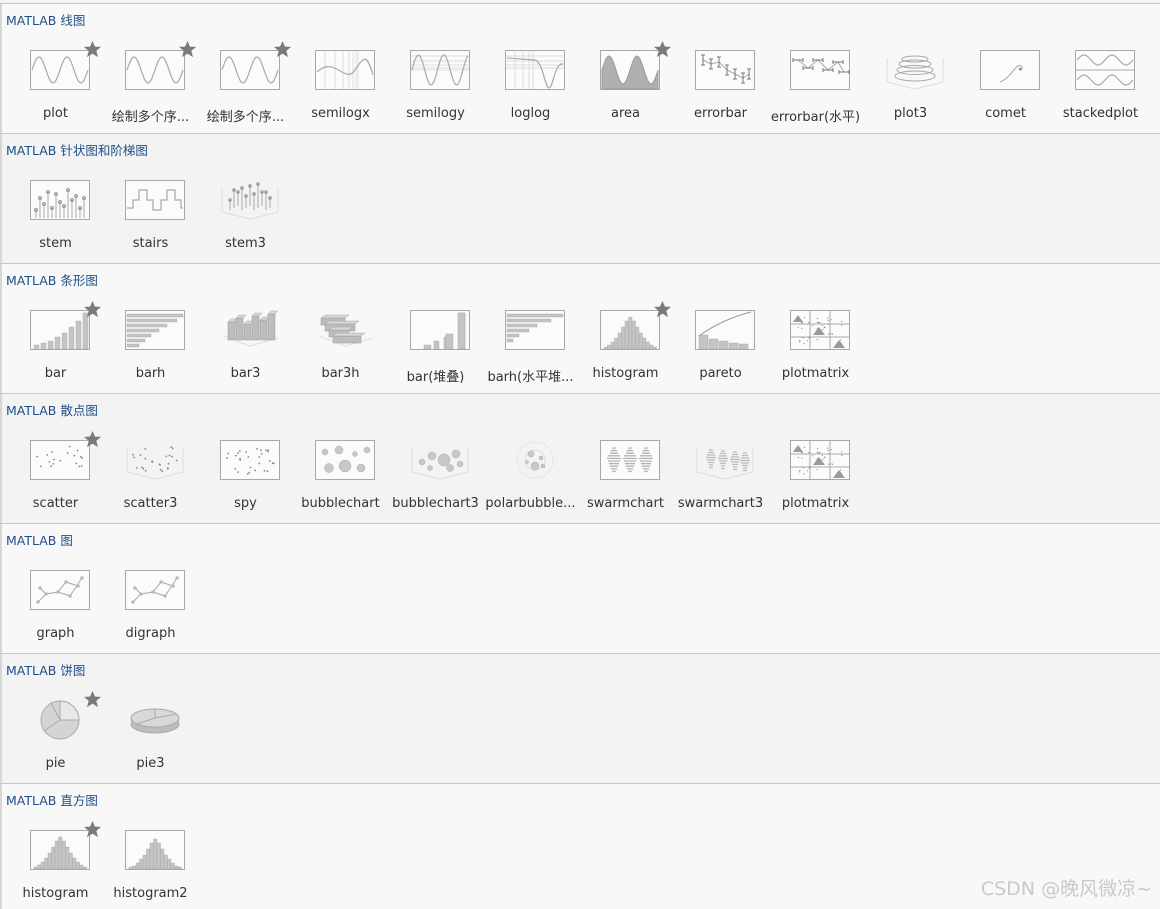 The height and width of the screenshot is (909, 1160). What do you see at coordinates (55, 605) in the screenshot?
I see `gallery-item-graph: graph` at bounding box center [55, 605].